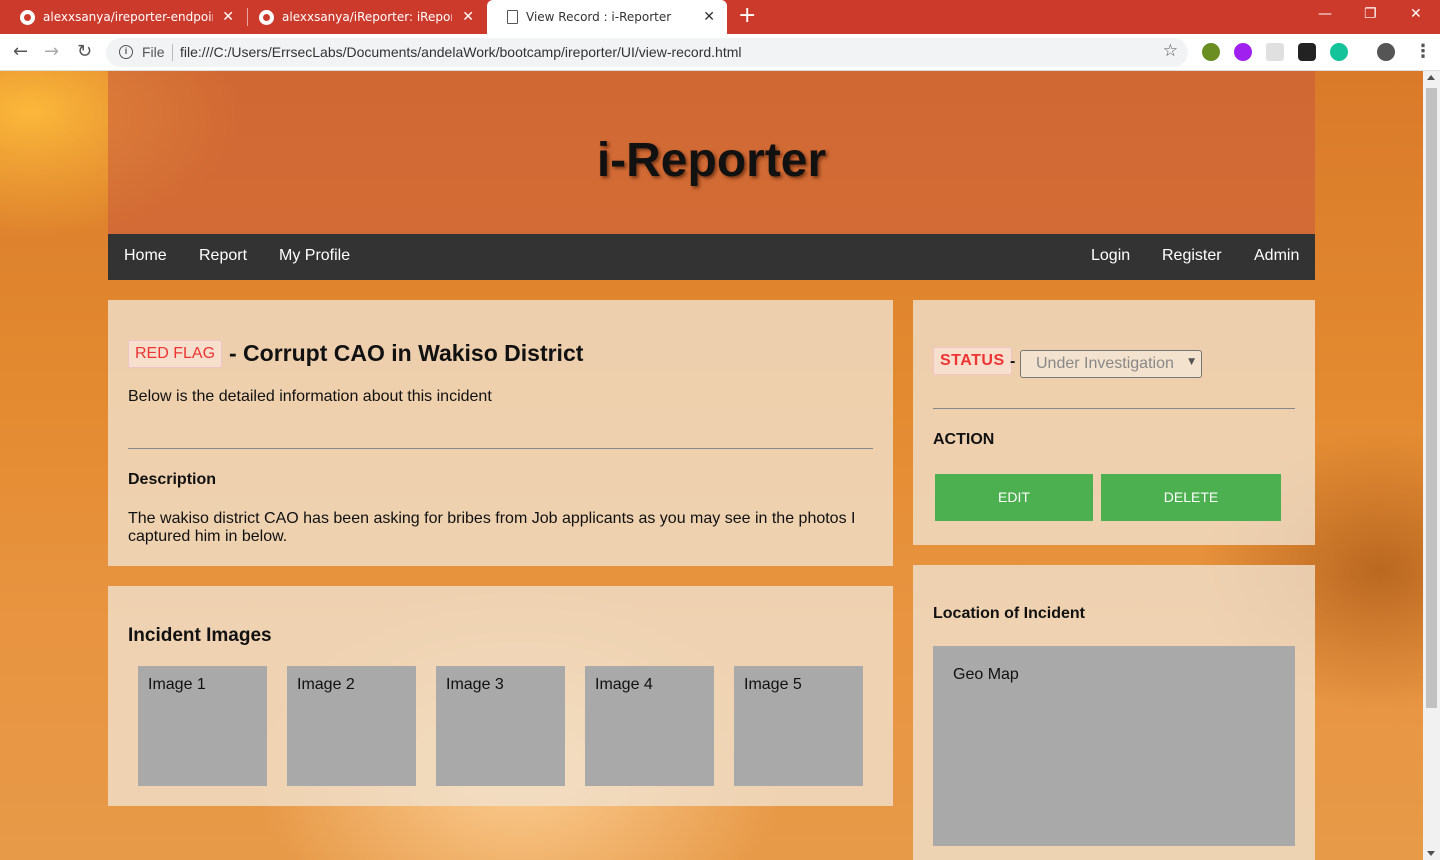 Image resolution: width=1440 pixels, height=860 pixels. I want to click on url-divider, so click(172, 52).